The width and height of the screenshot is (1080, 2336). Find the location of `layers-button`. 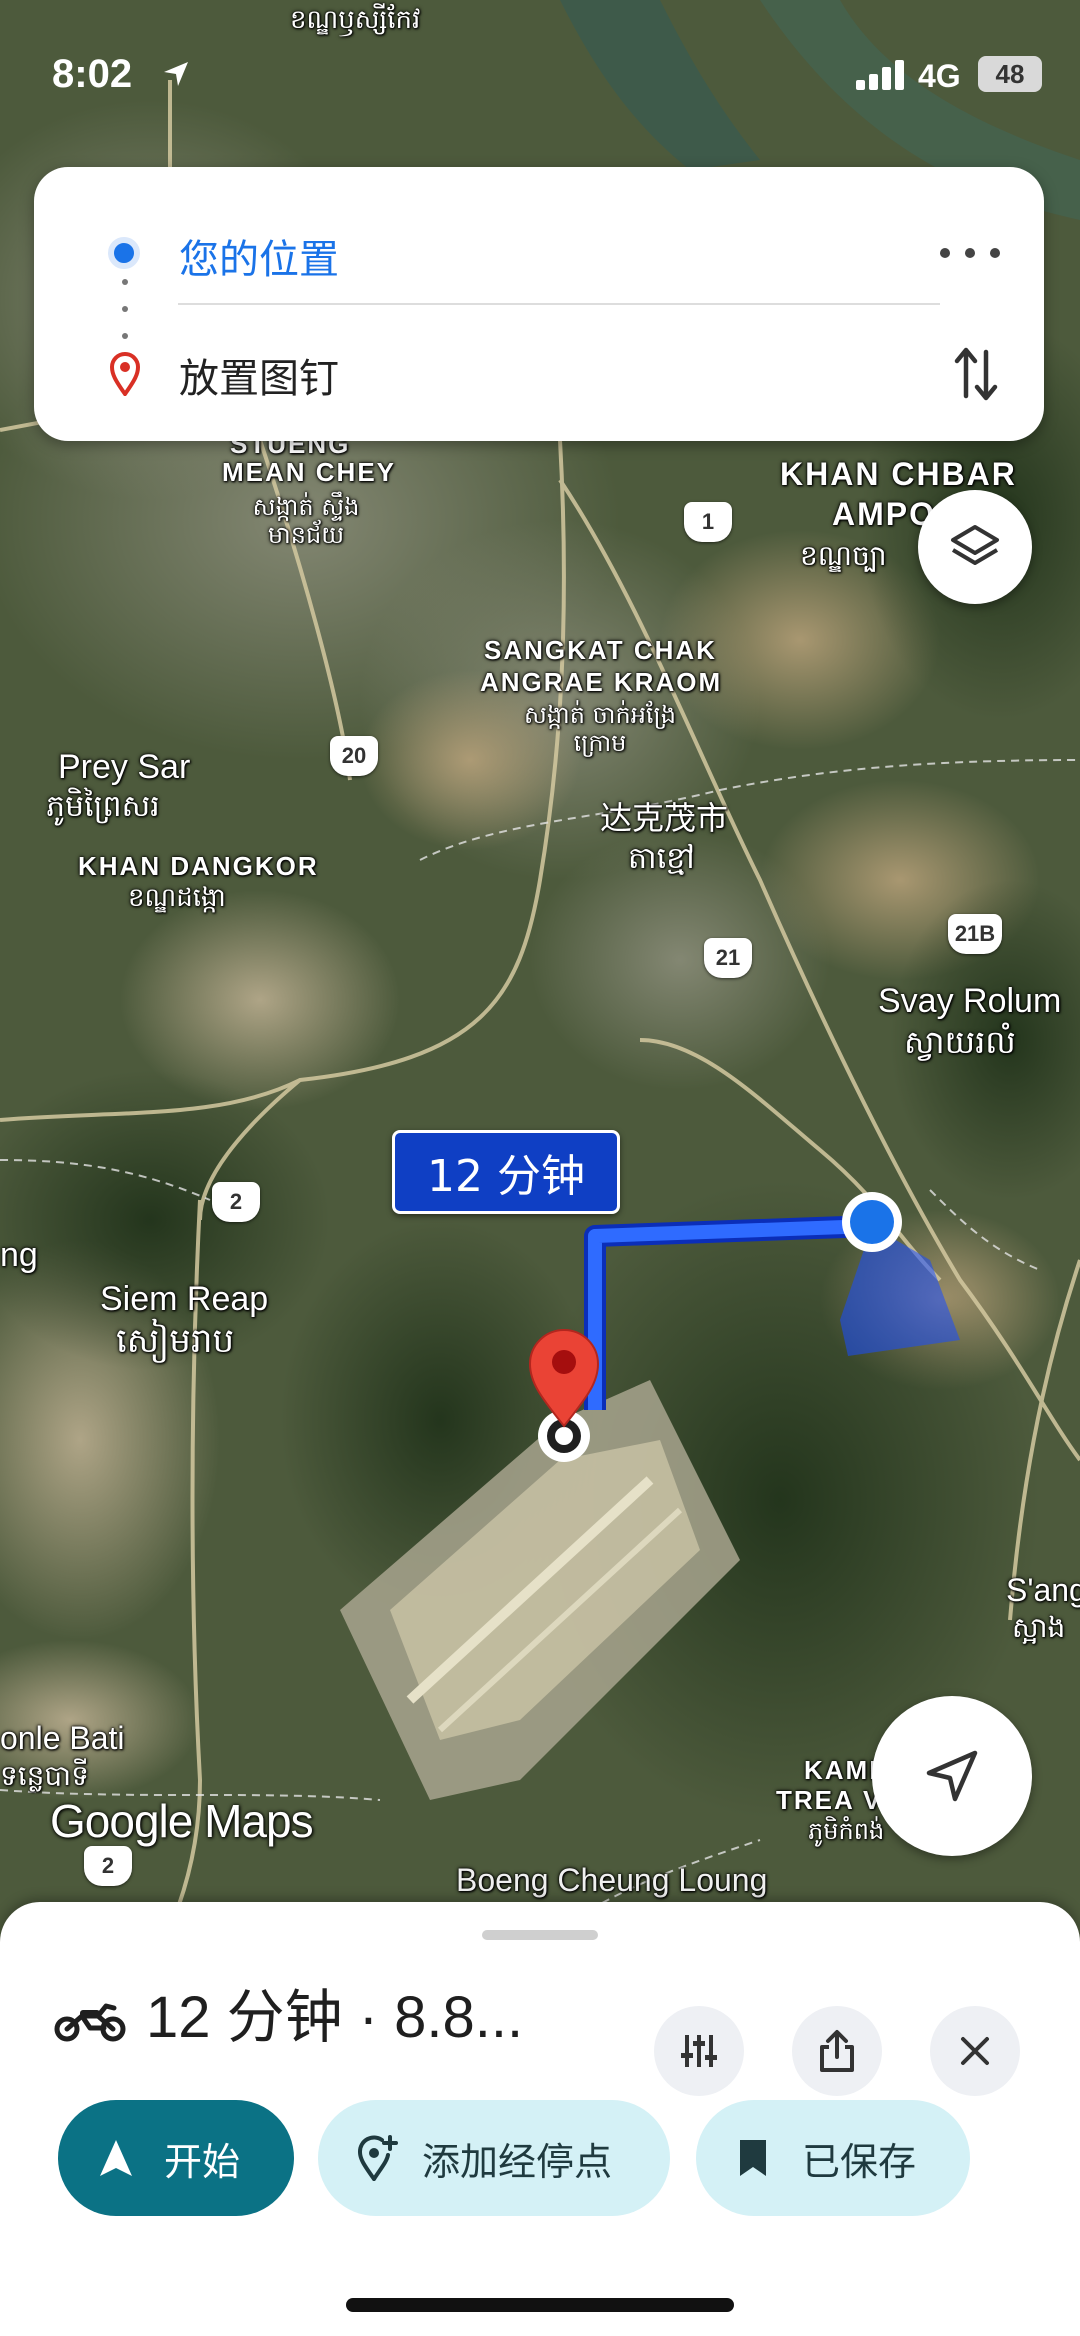

layers-button is located at coordinates (975, 547).